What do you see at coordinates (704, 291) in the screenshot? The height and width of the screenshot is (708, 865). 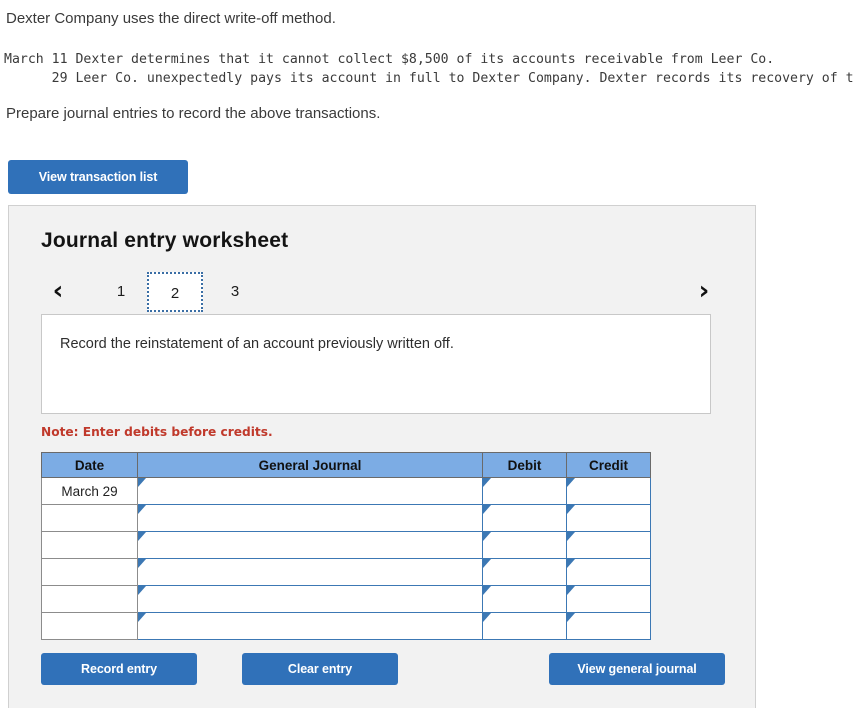 I see `chevron-right-icon: ›` at bounding box center [704, 291].